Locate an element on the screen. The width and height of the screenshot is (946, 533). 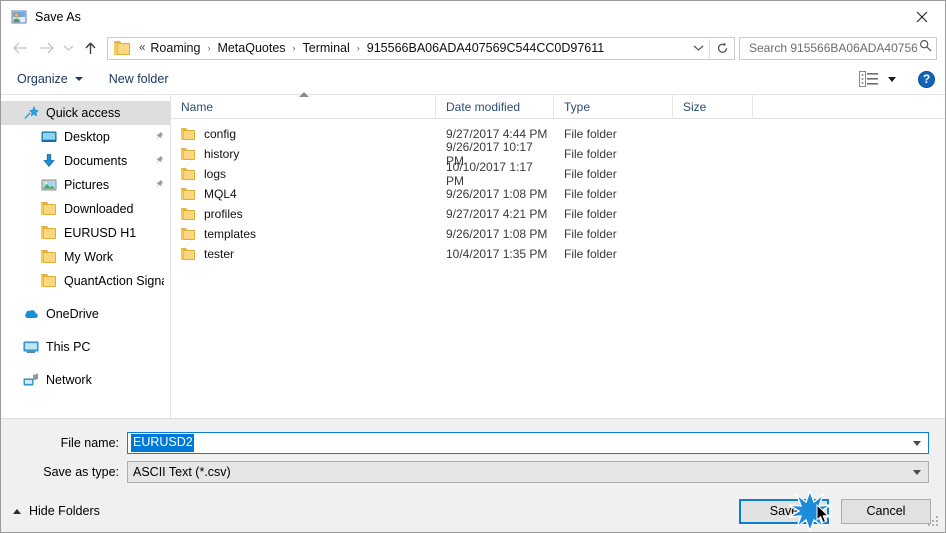
table-row: tester 10/4/2017 1:35 PM File folder is located at coordinates (558, 254).